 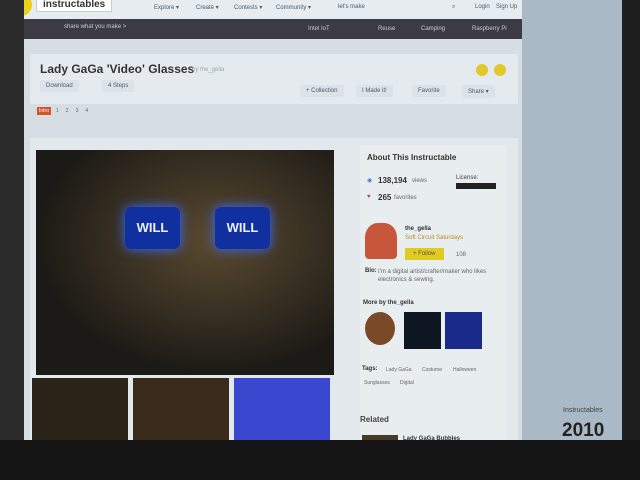 What do you see at coordinates (433, 29) in the screenshot?
I see `channel-camping: Camping` at bounding box center [433, 29].